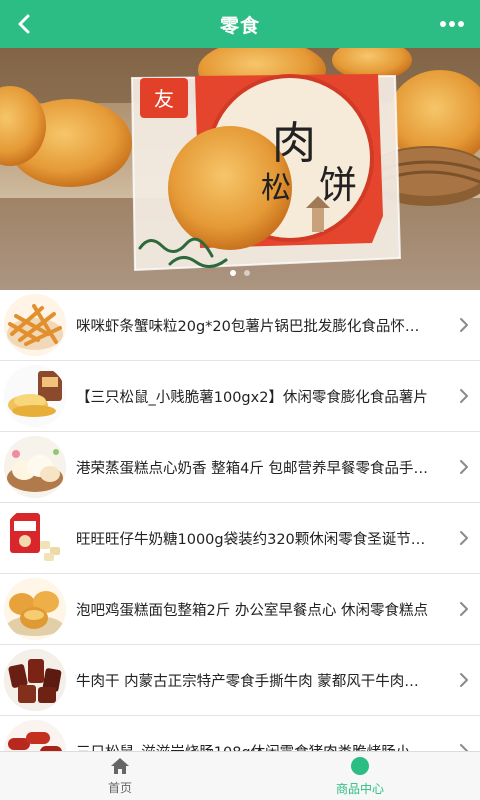  I want to click on tab-product-center: 商品中心, so click(360, 776).